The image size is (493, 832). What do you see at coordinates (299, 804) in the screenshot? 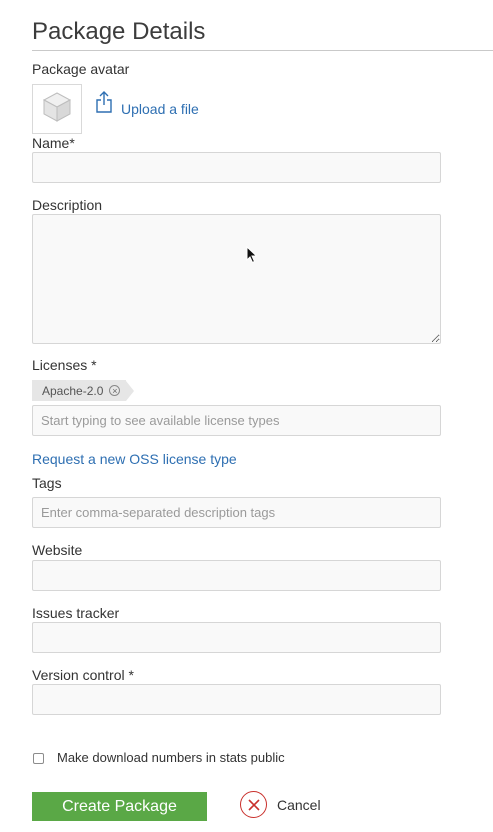
I see `cancel-label: Cancel` at bounding box center [299, 804].